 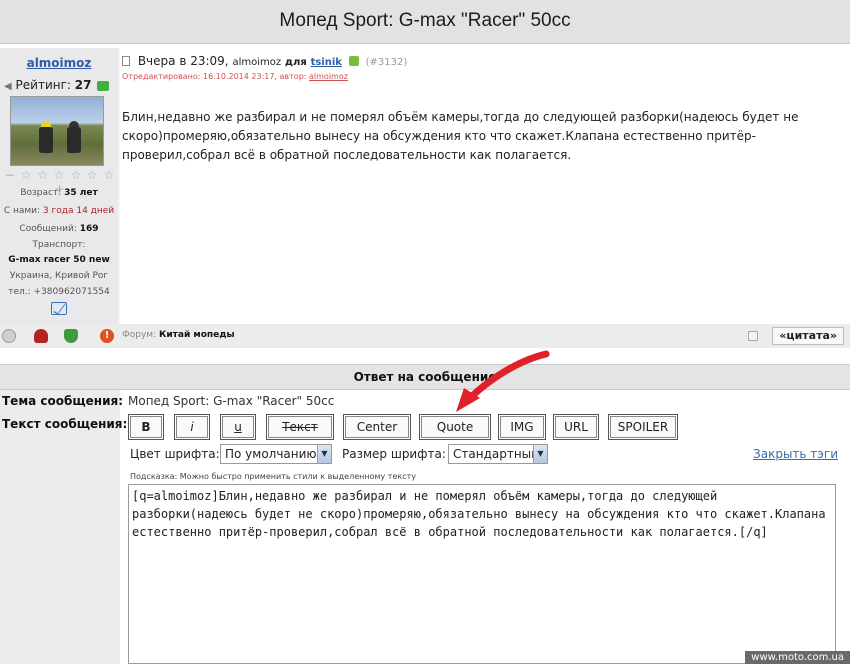 I want to click on quote-post-button: «цитата», so click(x=808, y=336).